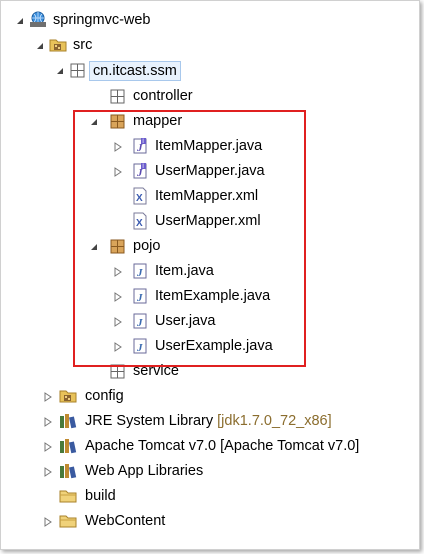 The image size is (424, 554). Describe the element at coordinates (125, 521) in the screenshot. I see `webcontent-label: WebContent` at that location.